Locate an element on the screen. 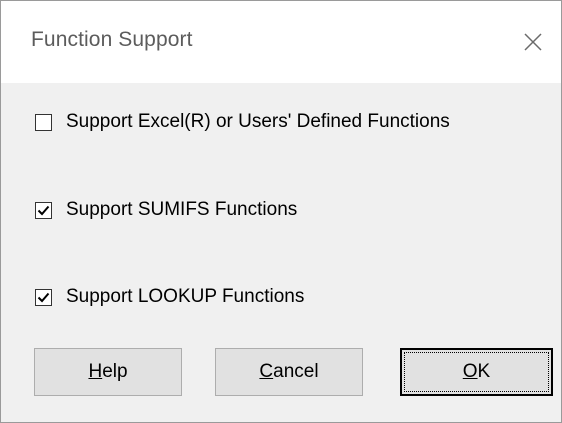  close-icon is located at coordinates (533, 42).